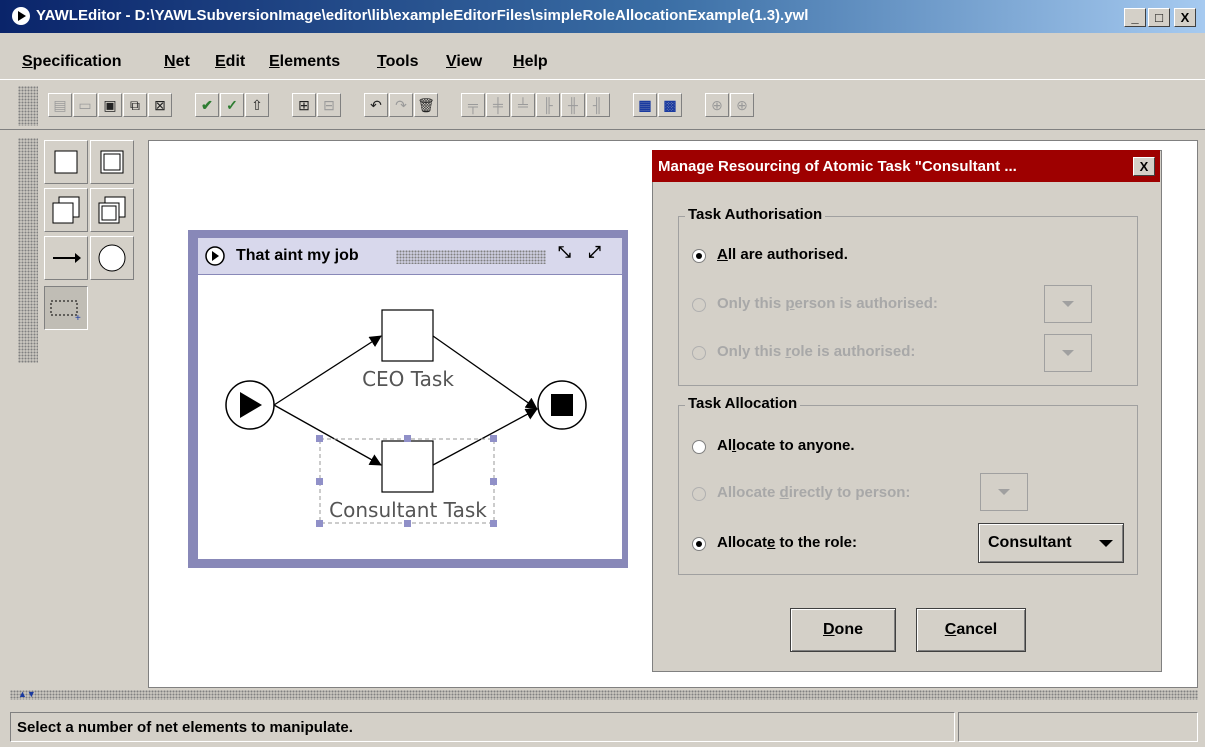 The width and height of the screenshot is (1205, 747). I want to click on menu-tools: Tools, so click(397, 62).